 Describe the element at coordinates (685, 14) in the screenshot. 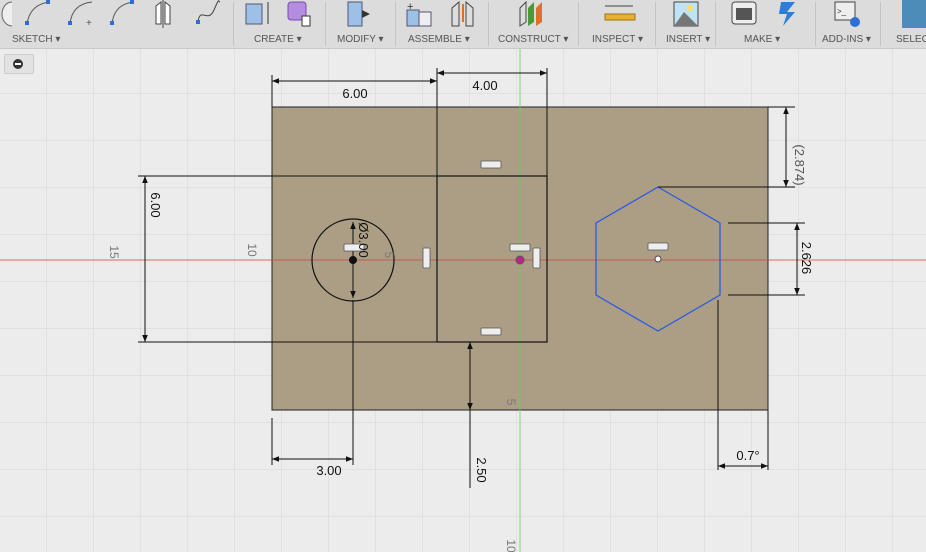

I see `insert-image-icon` at that location.